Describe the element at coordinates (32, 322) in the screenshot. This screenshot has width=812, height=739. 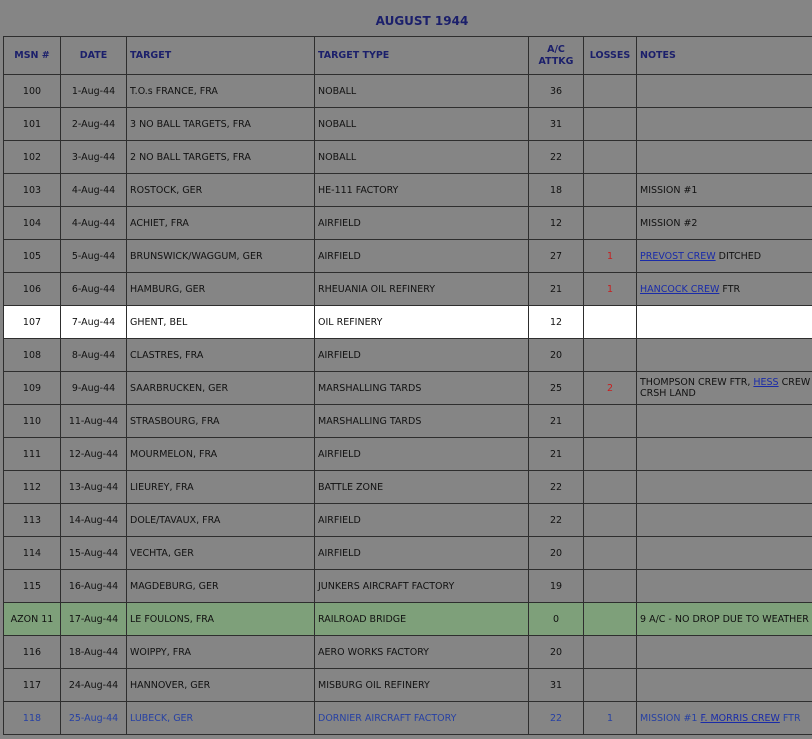
I see `msn-cell: 107` at that location.